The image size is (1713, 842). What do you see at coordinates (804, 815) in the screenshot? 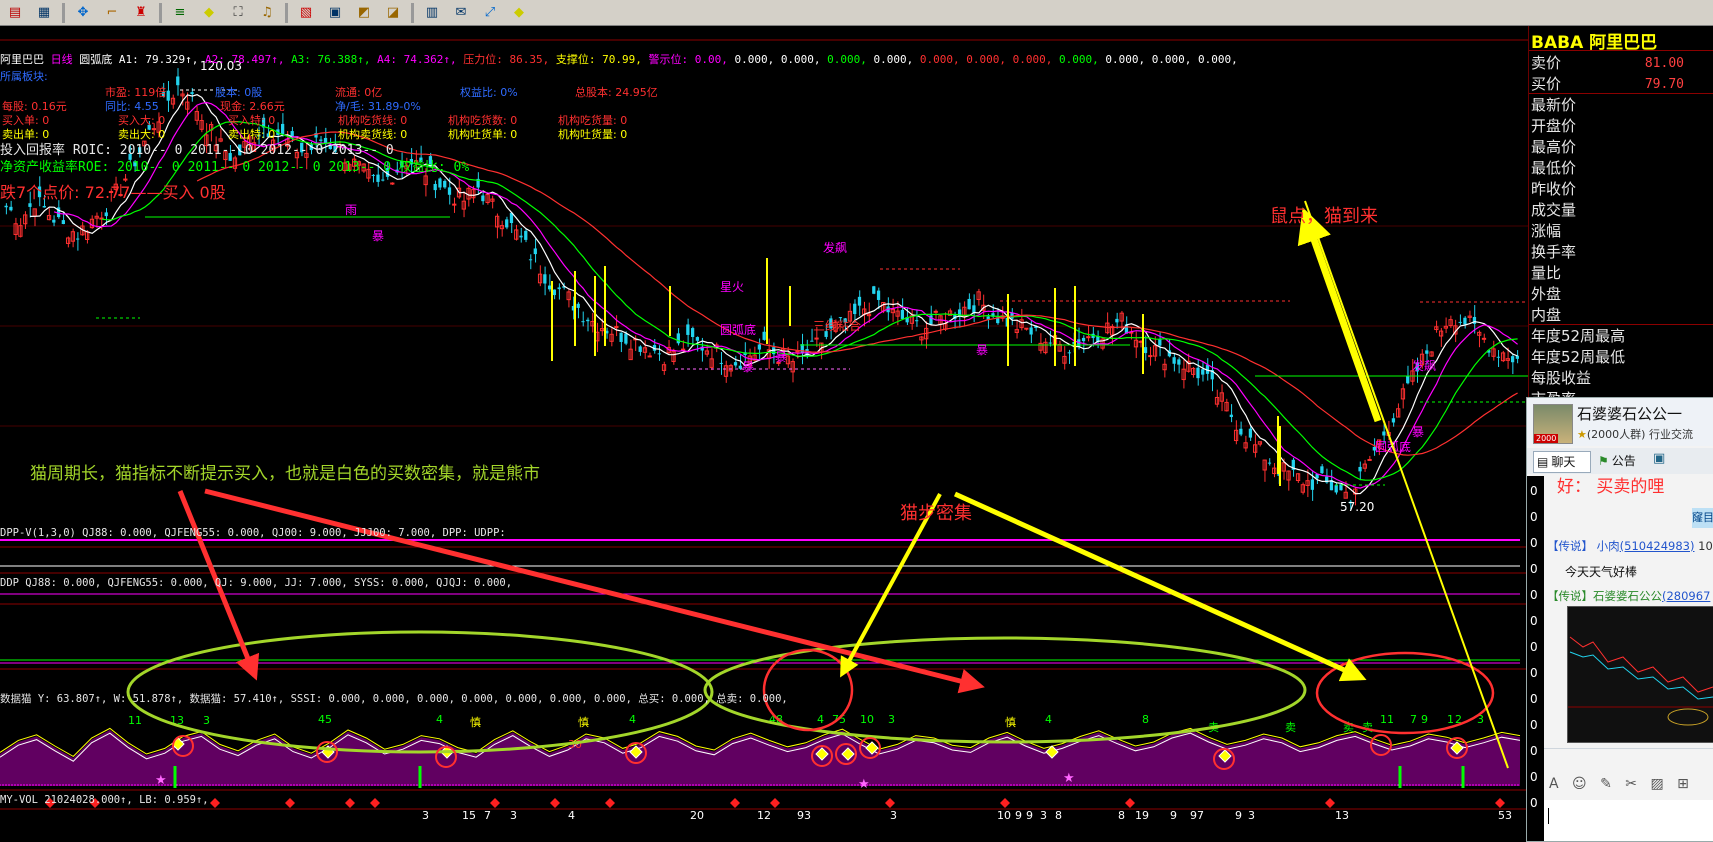
I see `cat-bottom-mark: 93` at bounding box center [804, 815].